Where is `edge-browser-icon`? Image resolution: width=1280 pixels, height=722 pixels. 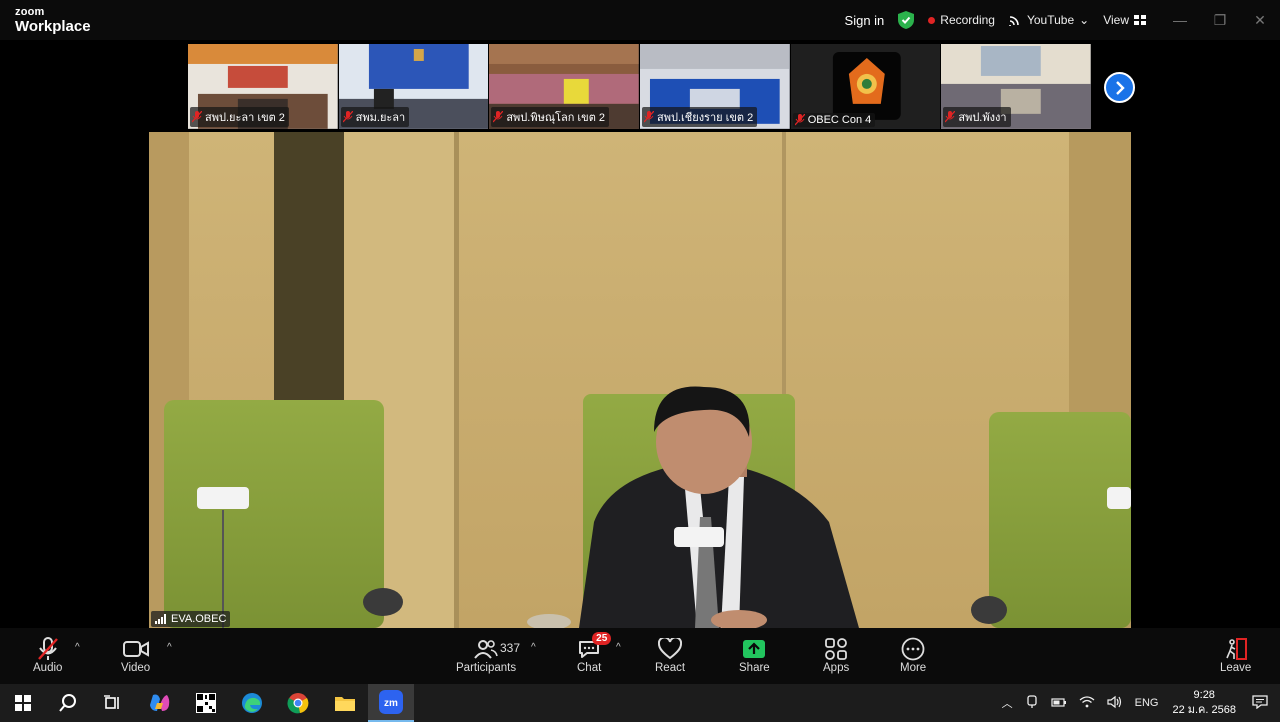
edge-browser-icon is located at coordinates (252, 703).